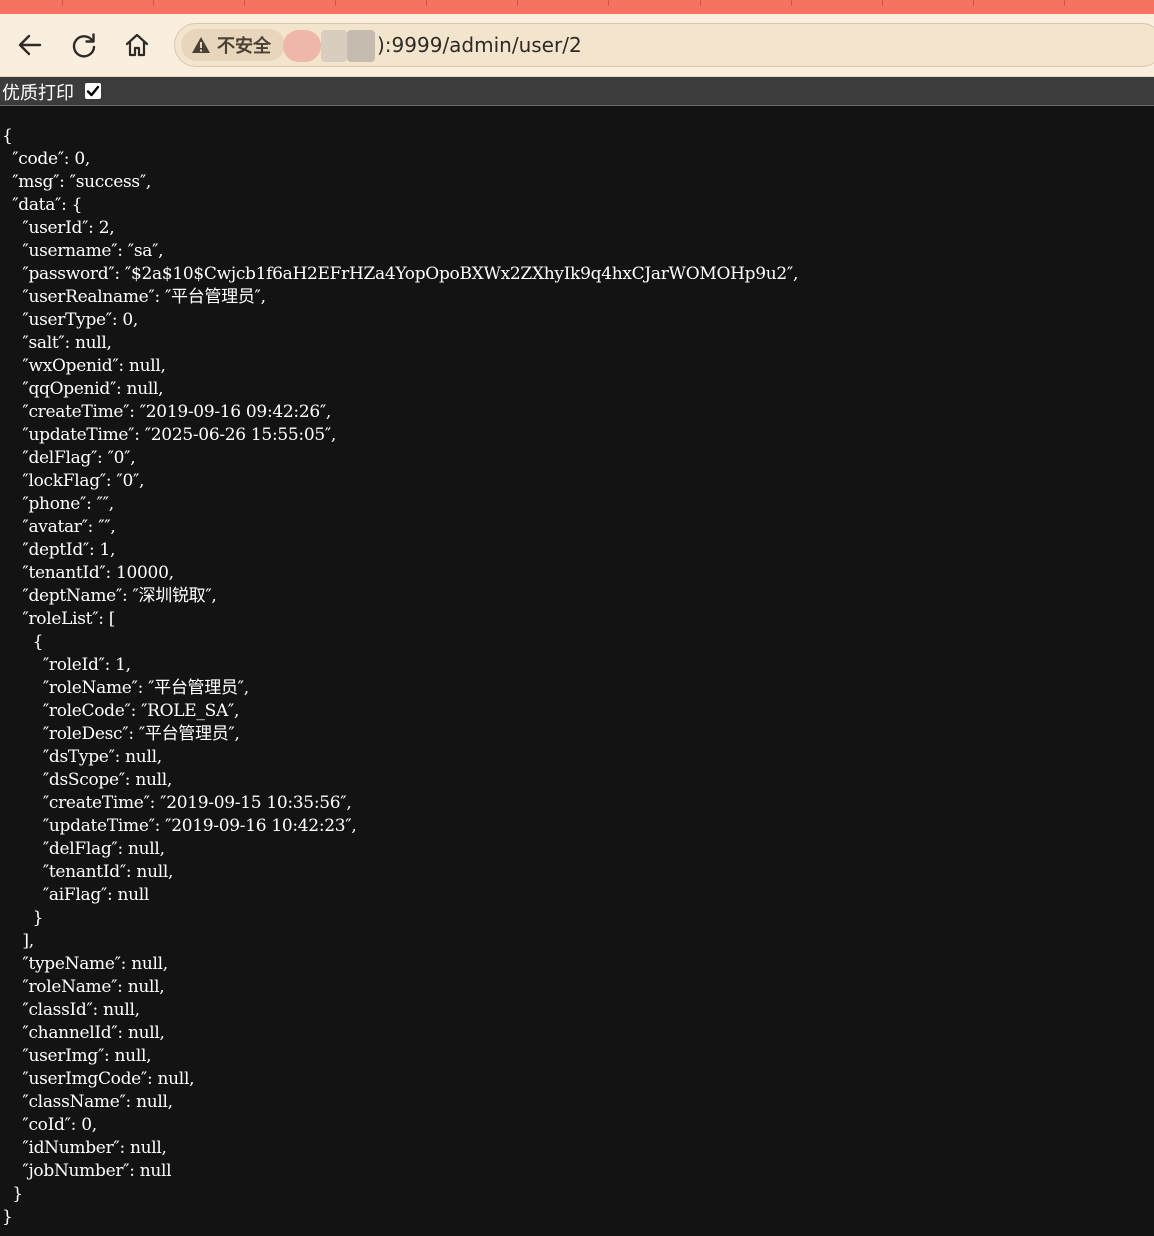 The height and width of the screenshot is (1236, 1154). I want to click on address-bar: 不安全 ):9999/admin/user/2, so click(664, 45).